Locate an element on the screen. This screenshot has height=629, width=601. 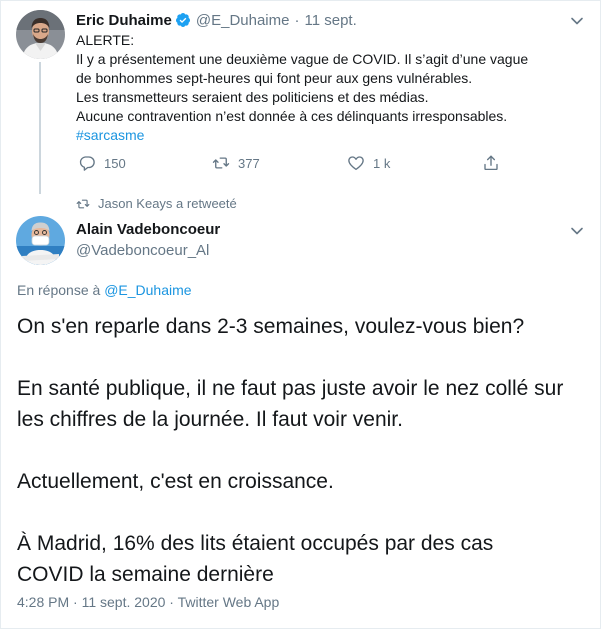
share-icon is located at coordinates (491, 163).